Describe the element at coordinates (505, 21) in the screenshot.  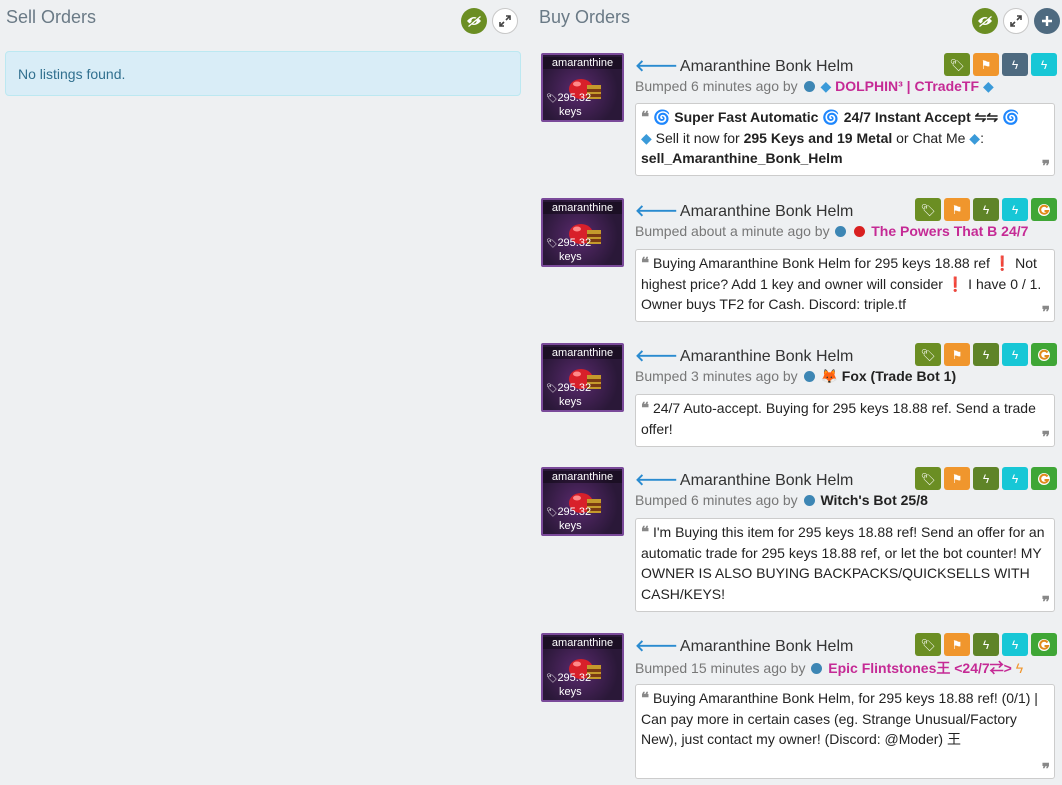
I see `sell-expand-button` at that location.